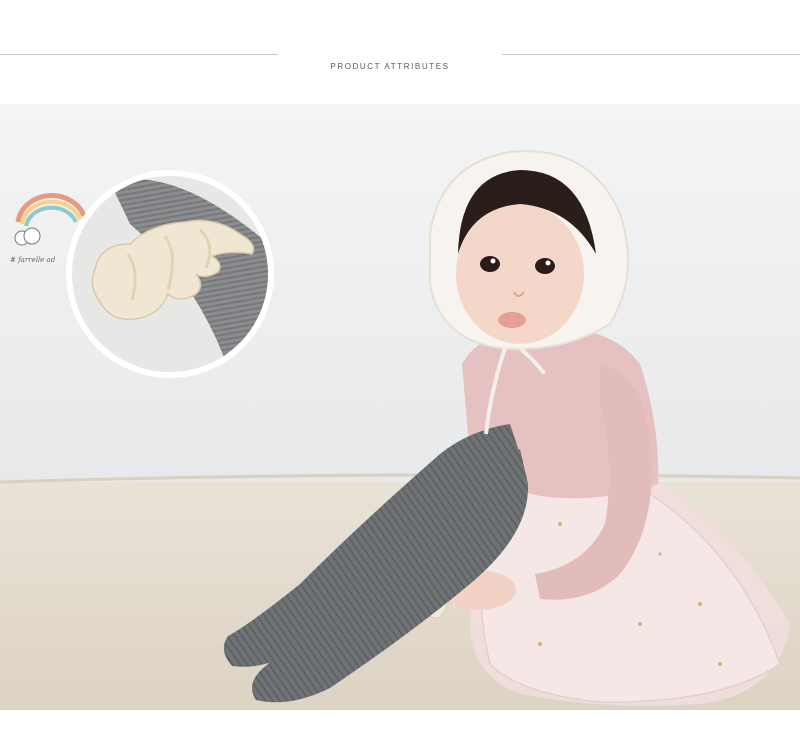 This screenshot has width=800, height=737. Describe the element at coordinates (390, 66) in the screenshot. I see `section-title: PRODUCT ATTRIBUTES` at that location.